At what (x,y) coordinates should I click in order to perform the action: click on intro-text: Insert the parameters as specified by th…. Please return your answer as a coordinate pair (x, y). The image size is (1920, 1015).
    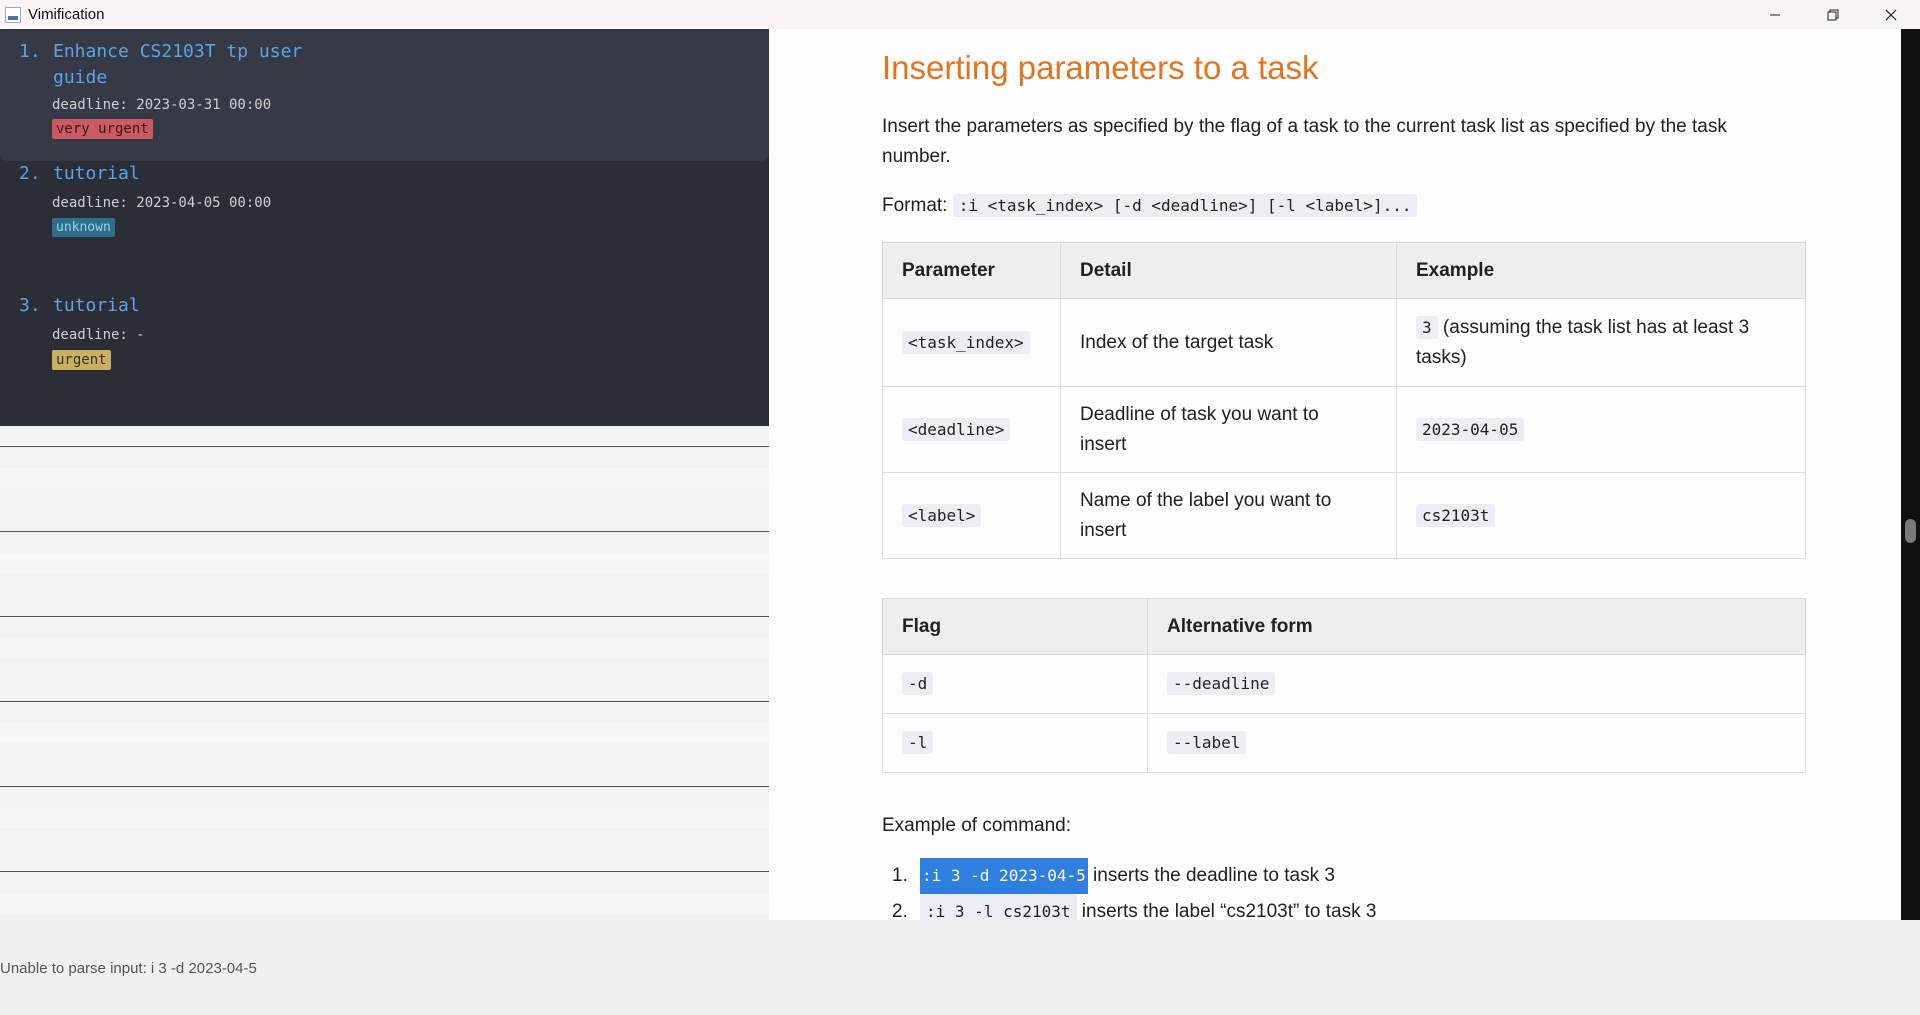
    Looking at the image, I should click on (1304, 126).